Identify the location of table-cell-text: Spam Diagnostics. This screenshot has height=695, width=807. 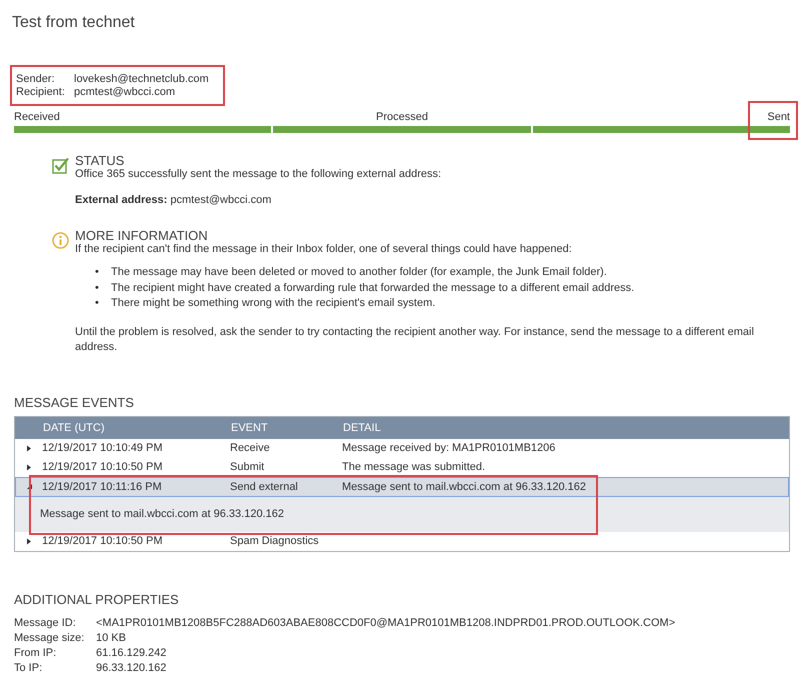
(275, 541).